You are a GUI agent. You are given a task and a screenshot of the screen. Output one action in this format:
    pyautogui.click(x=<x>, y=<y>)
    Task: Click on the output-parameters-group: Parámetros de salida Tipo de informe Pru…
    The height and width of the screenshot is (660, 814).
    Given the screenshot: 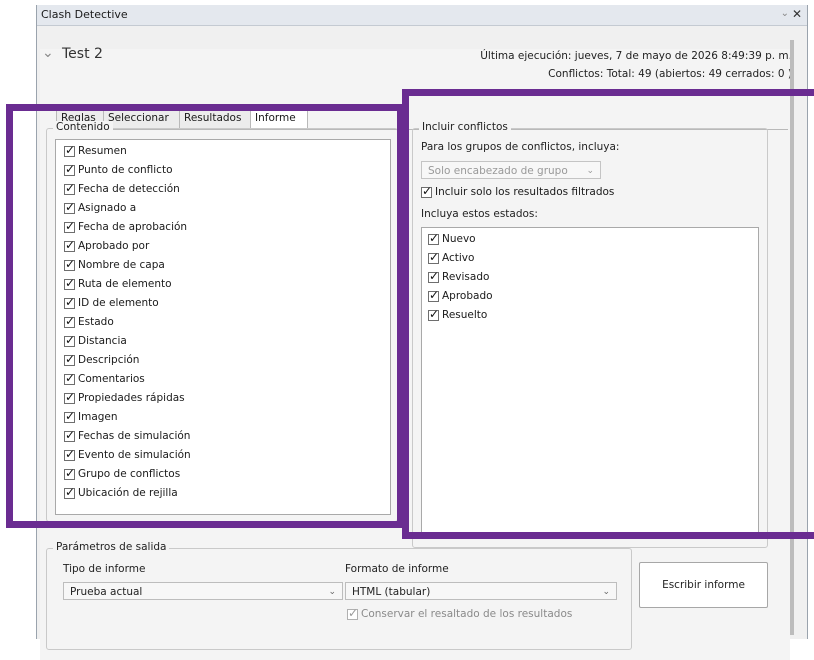 What is the action you would take?
    pyautogui.click(x=339, y=595)
    